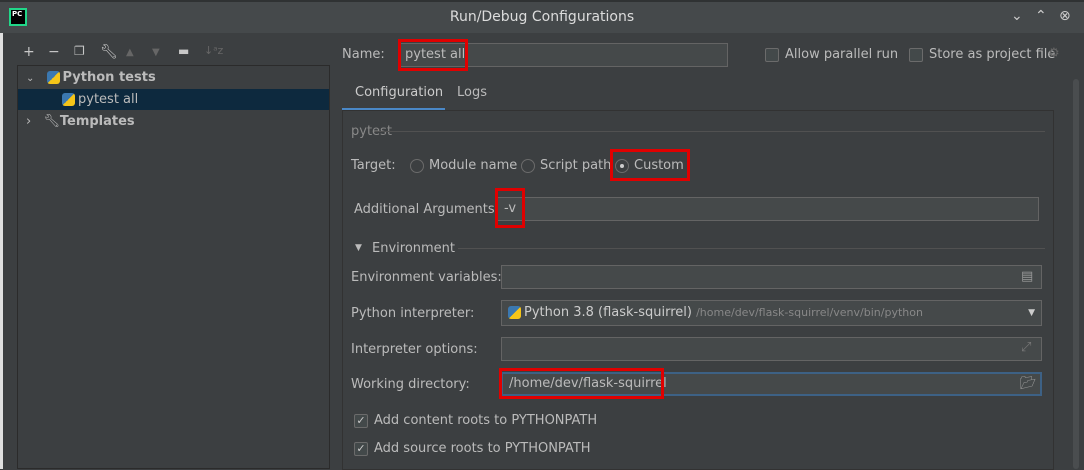  I want to click on minus-icon: −, so click(54, 52).